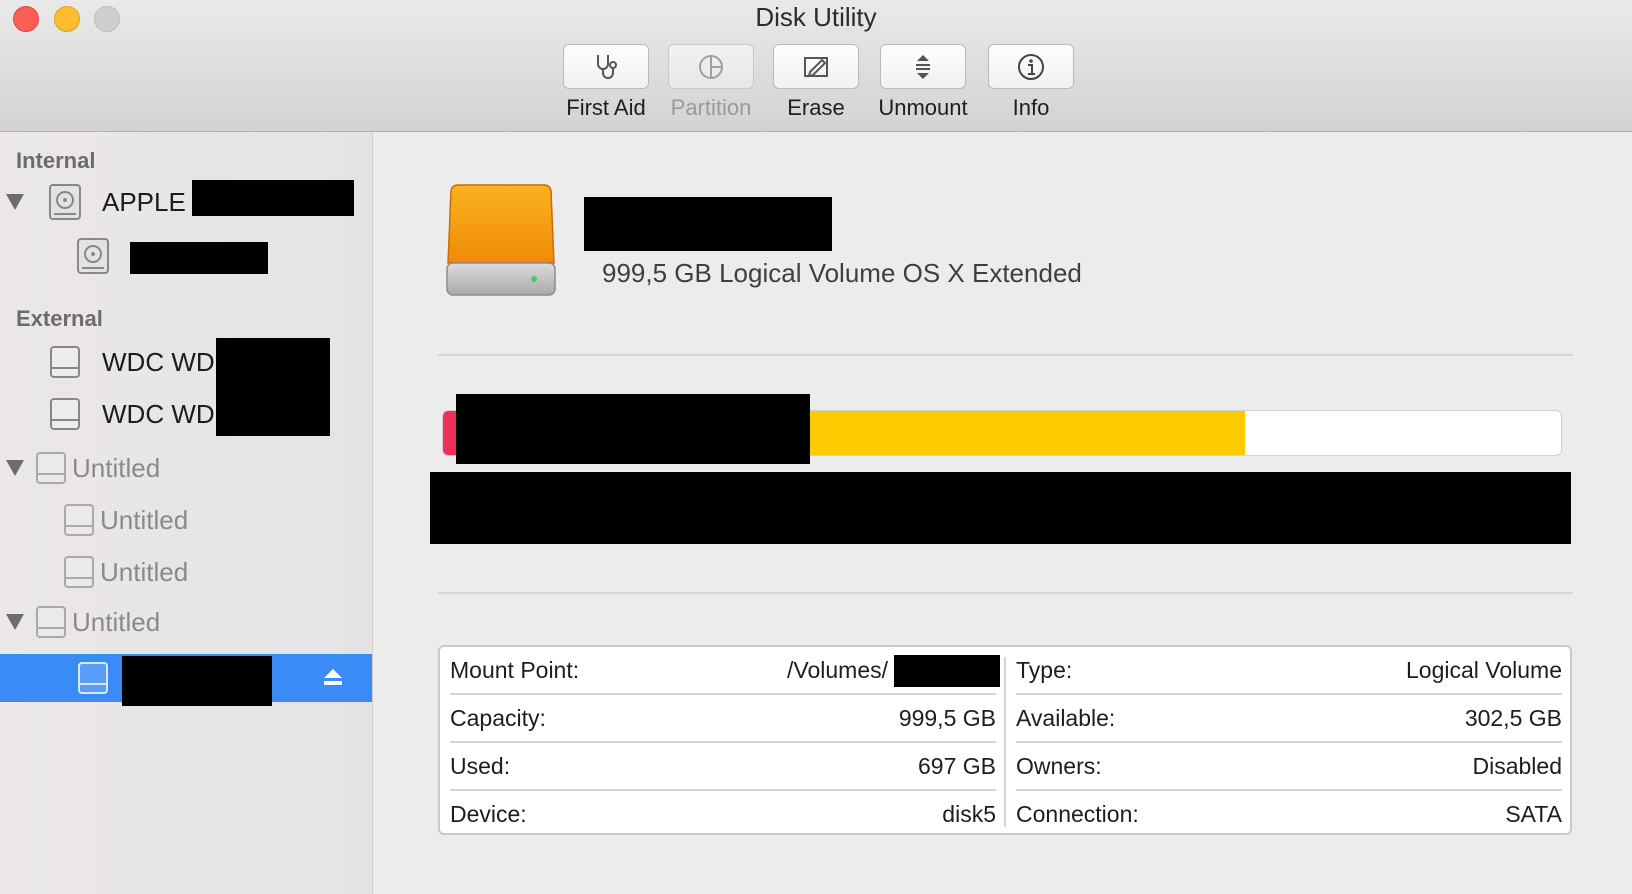  What do you see at coordinates (498, 717) in the screenshot?
I see `info-key: Capacity:` at bounding box center [498, 717].